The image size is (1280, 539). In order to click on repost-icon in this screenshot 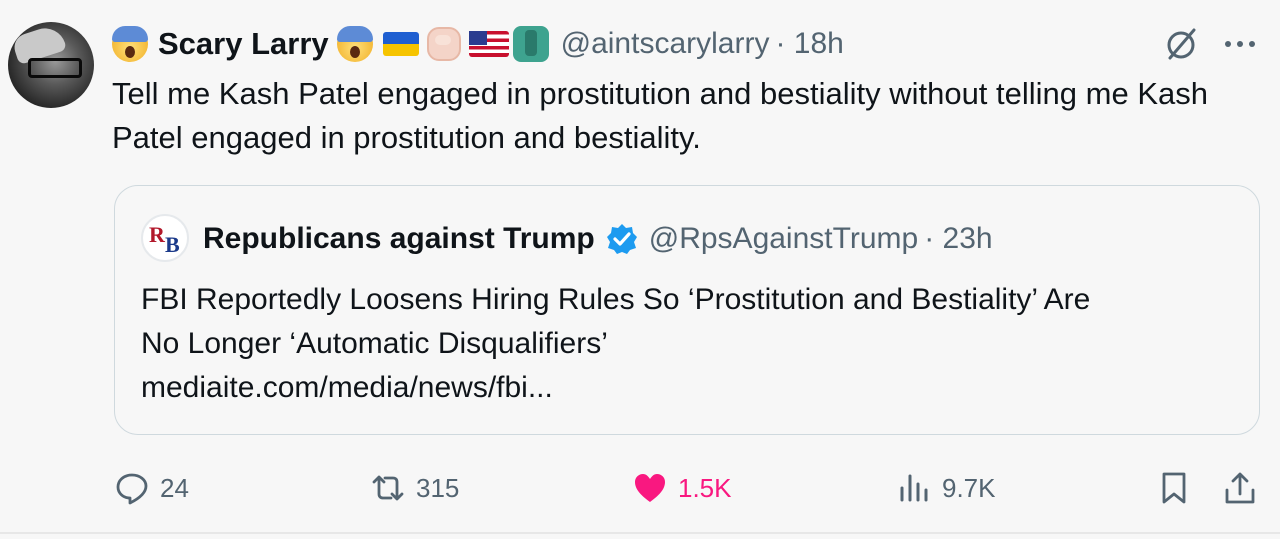, I will do `click(388, 488)`.